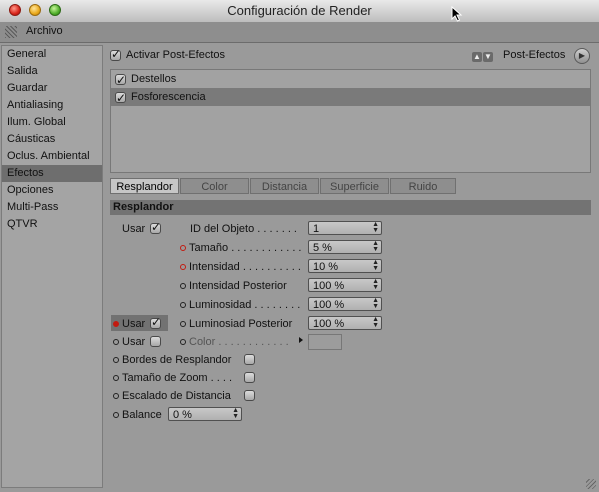 Image resolution: width=599 pixels, height=492 pixels. I want to click on id-objeto-field: 1 ▲ ▼, so click(345, 228).